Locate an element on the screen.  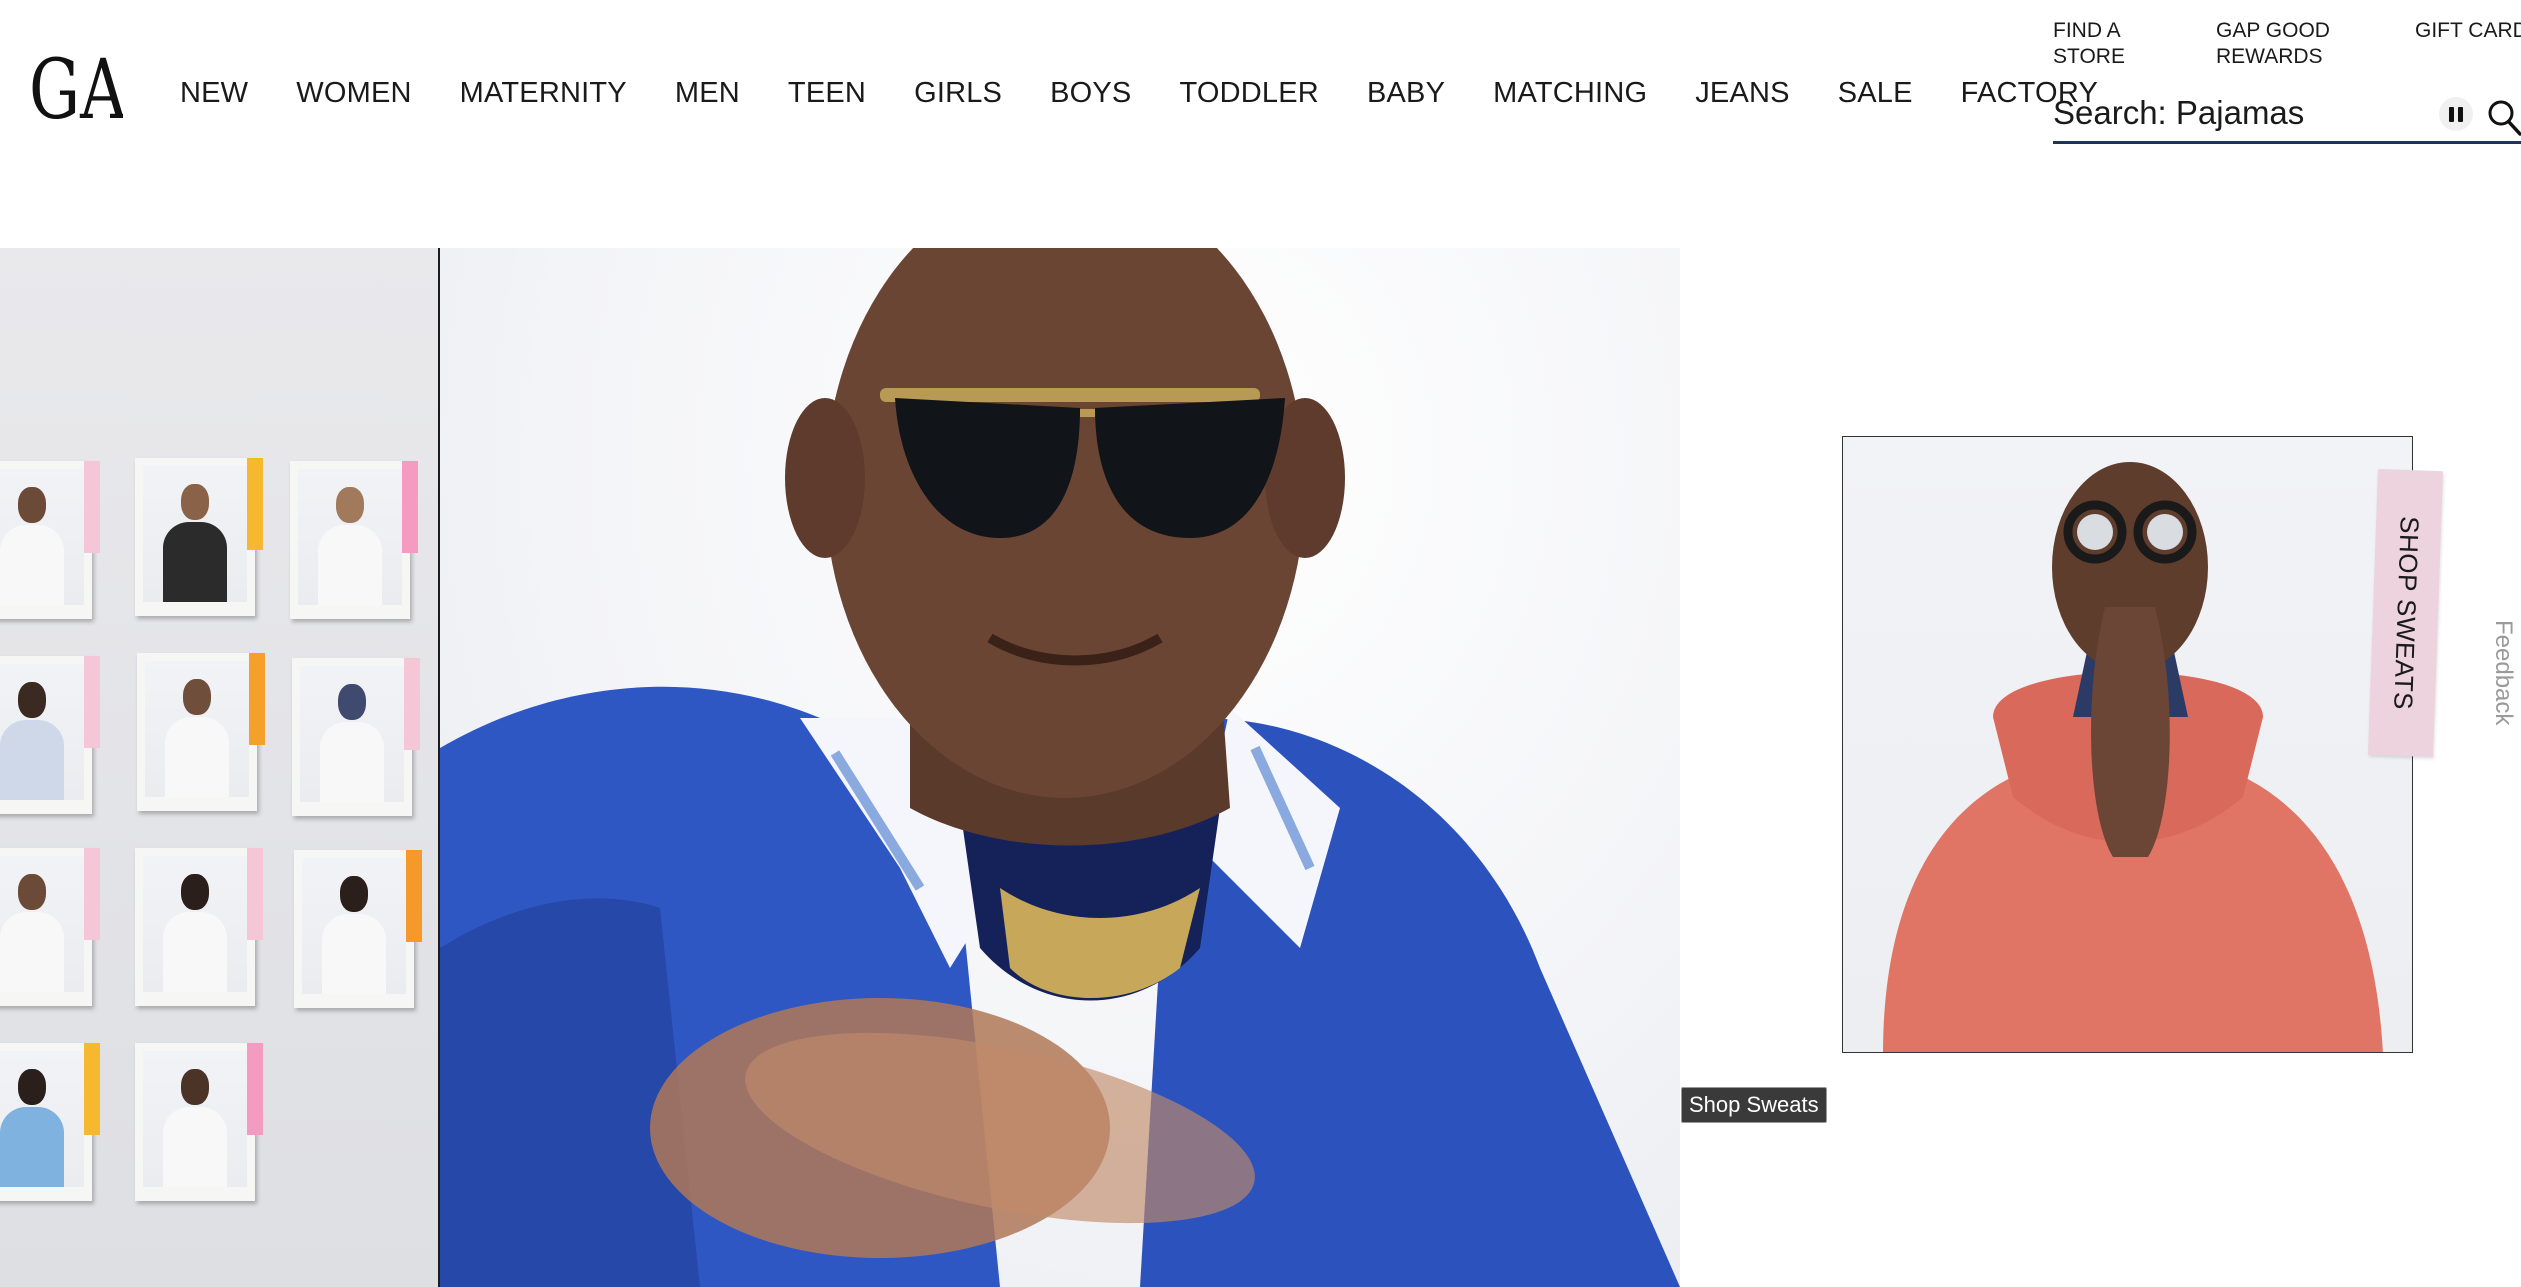
shop-sweats-promo-image is located at coordinates (2127, 744).